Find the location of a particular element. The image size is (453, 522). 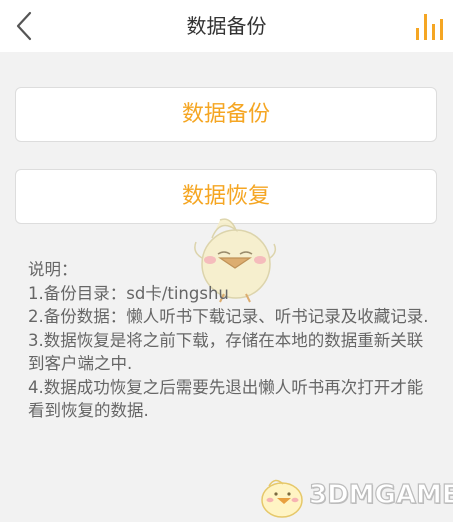

watermark-text: 3DMGAME is located at coordinates (380, 494).